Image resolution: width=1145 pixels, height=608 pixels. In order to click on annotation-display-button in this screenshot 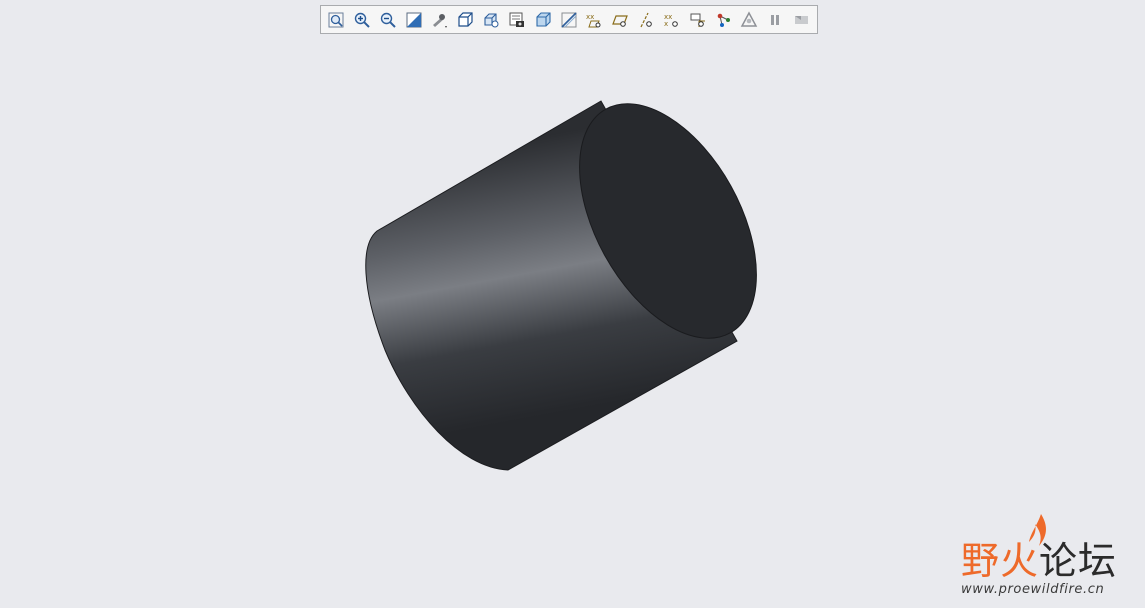, I will do `click(724, 20)`.